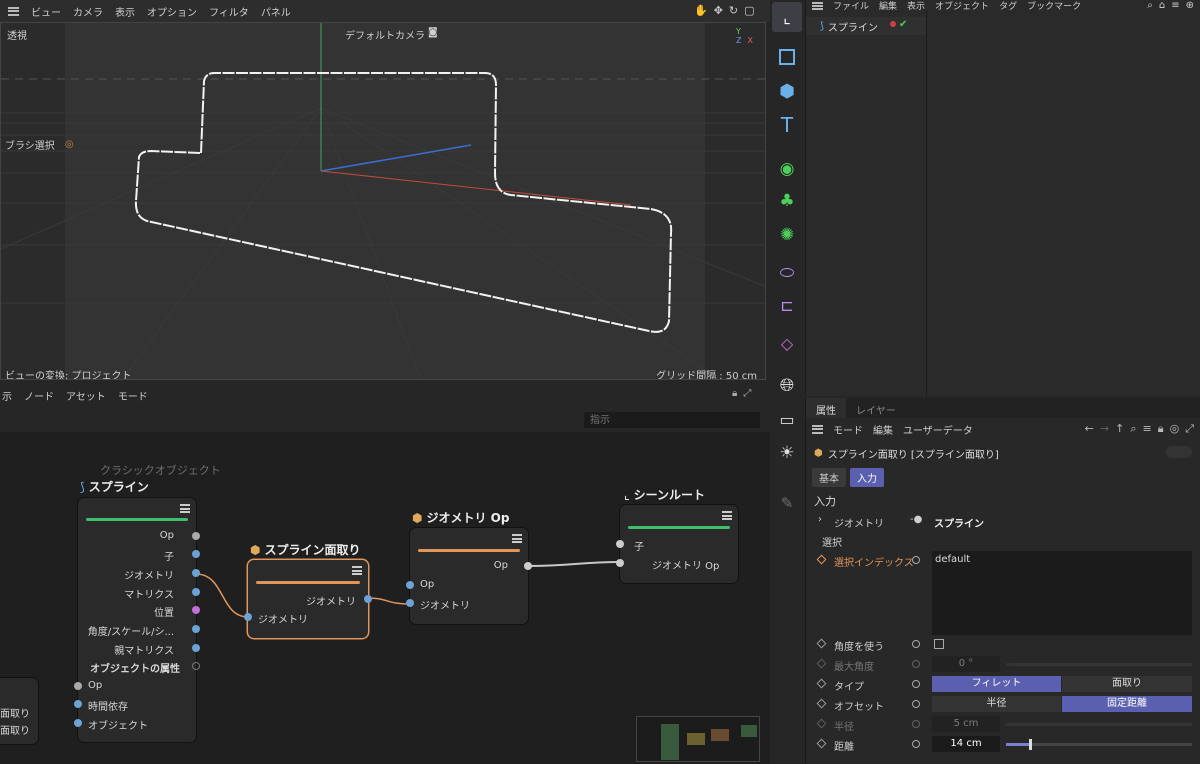 The image size is (1200, 764). Describe the element at coordinates (196, 629) in the screenshot. I see `port-rotation-out` at that location.